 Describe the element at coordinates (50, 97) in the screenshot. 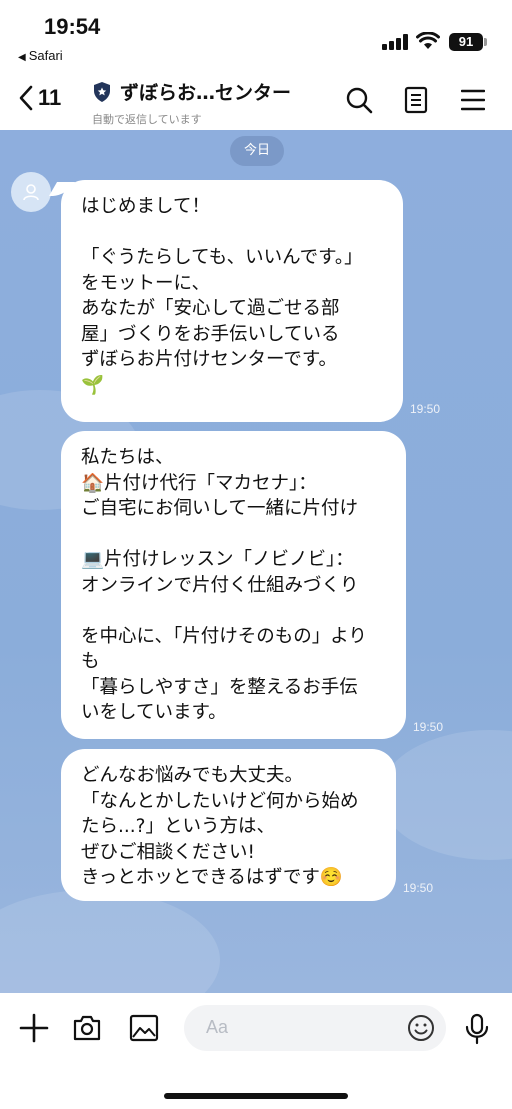

I see `unread-count: 11` at that location.